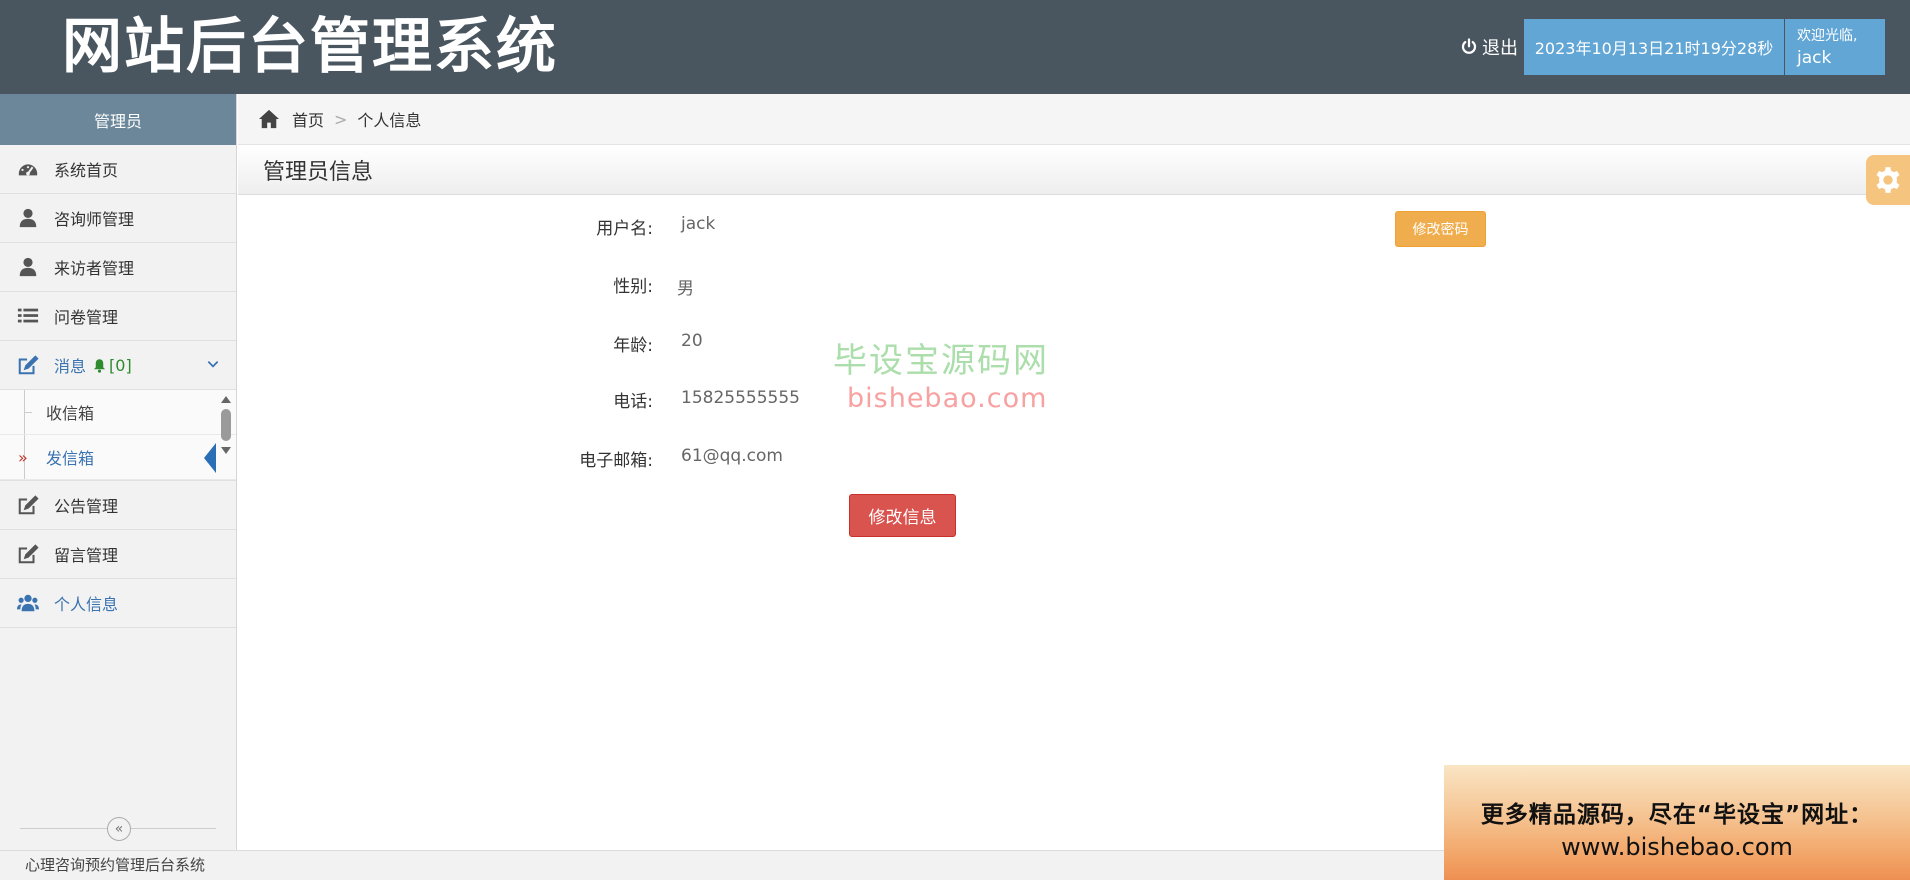 The height and width of the screenshot is (880, 1910). I want to click on current-username: jack, so click(1814, 58).